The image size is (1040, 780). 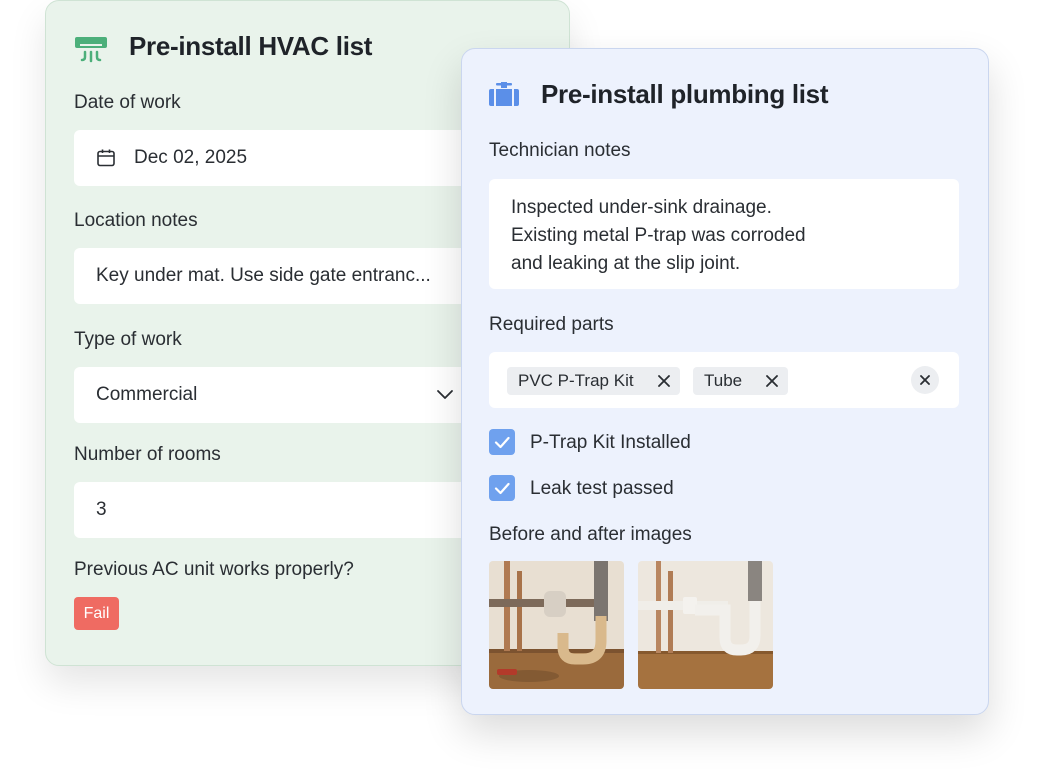 I want to click on notes-line: and leaking at the slip joint., so click(x=626, y=263).